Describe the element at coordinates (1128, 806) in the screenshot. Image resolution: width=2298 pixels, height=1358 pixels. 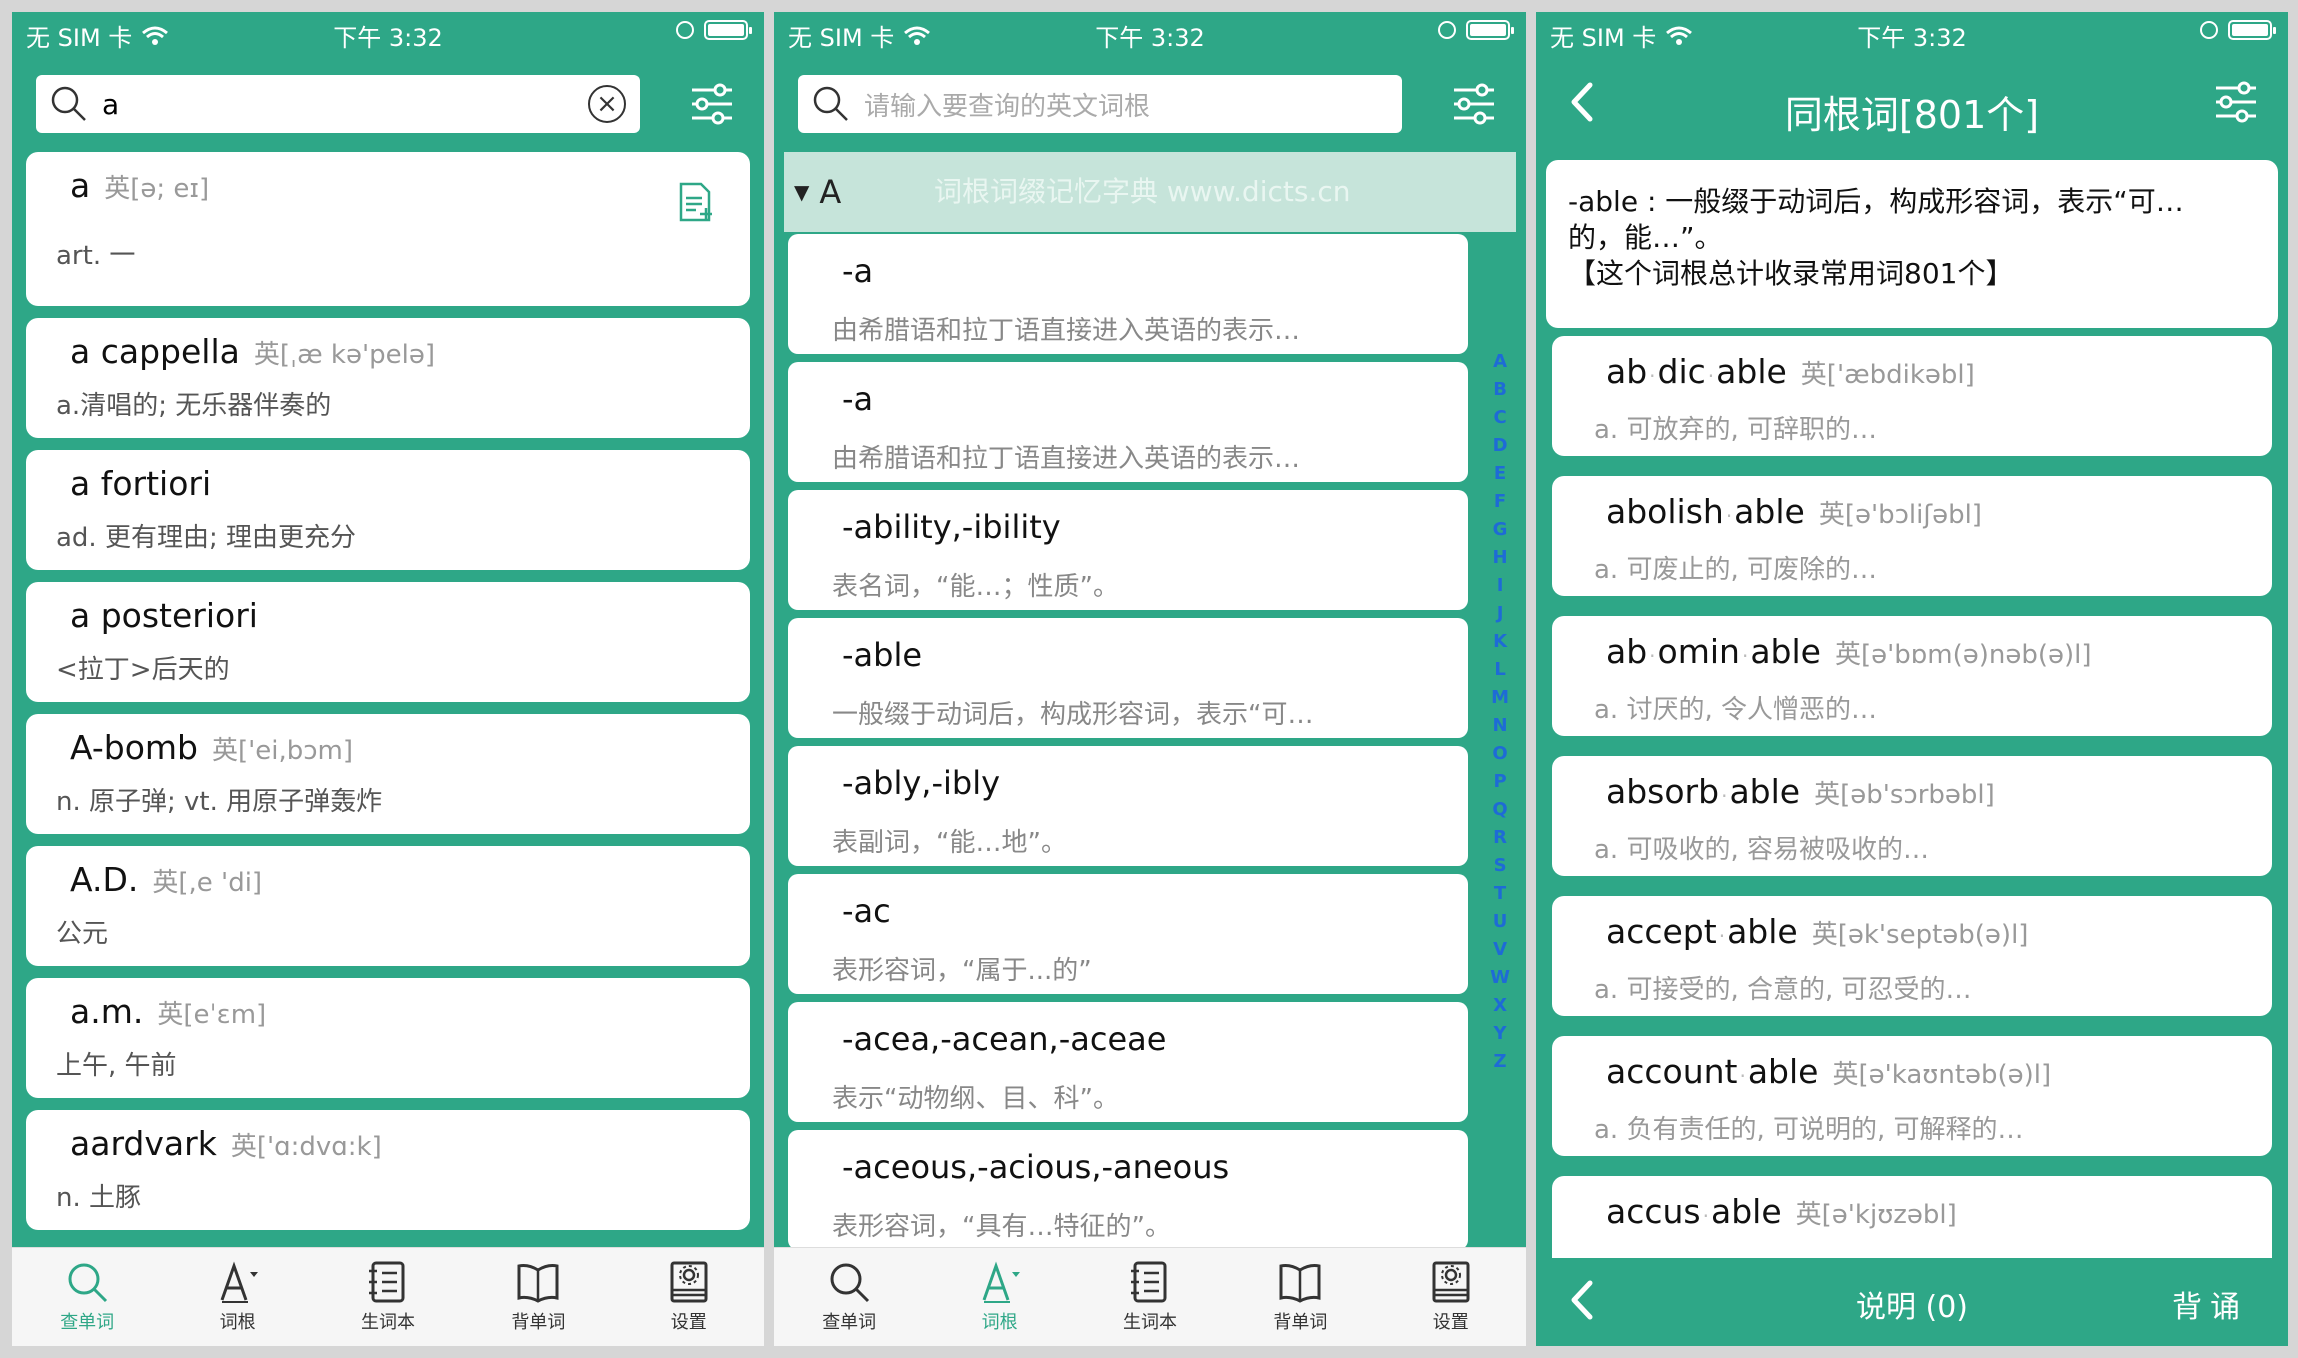
I see `root-item: -ably,-ibly 表副词，“能…地”。` at that location.